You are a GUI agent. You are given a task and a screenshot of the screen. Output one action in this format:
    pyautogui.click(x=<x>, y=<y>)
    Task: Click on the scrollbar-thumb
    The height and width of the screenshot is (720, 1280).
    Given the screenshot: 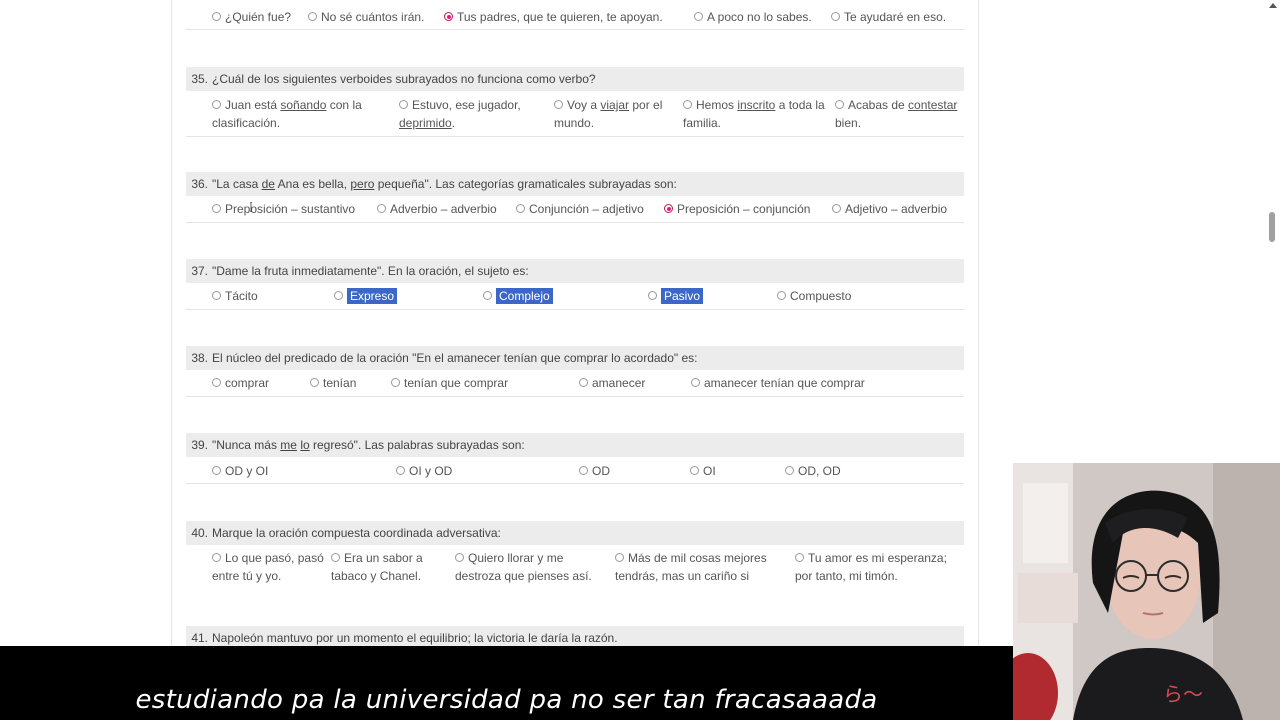 What is the action you would take?
    pyautogui.click(x=1272, y=227)
    